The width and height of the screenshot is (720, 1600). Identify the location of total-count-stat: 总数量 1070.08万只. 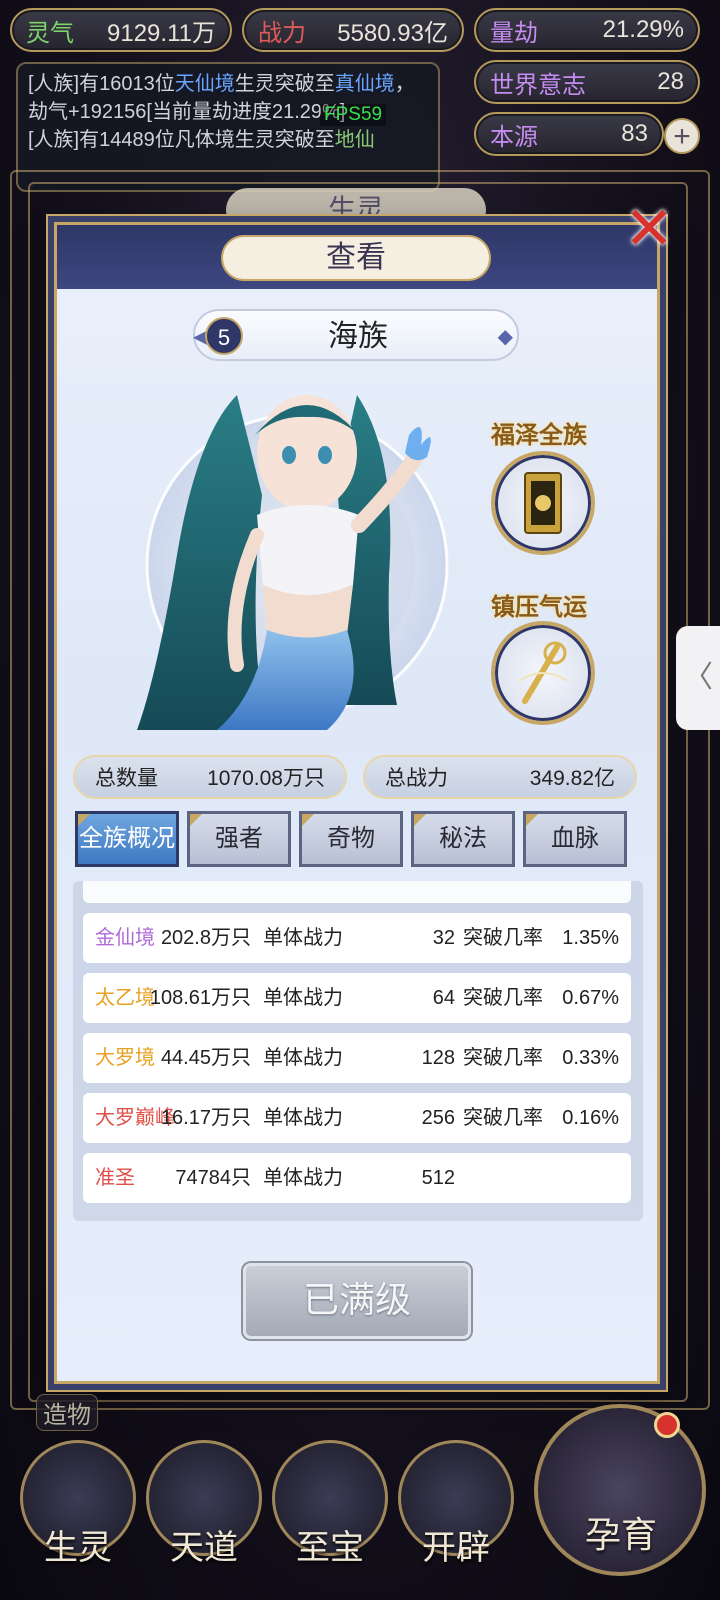
(210, 777).